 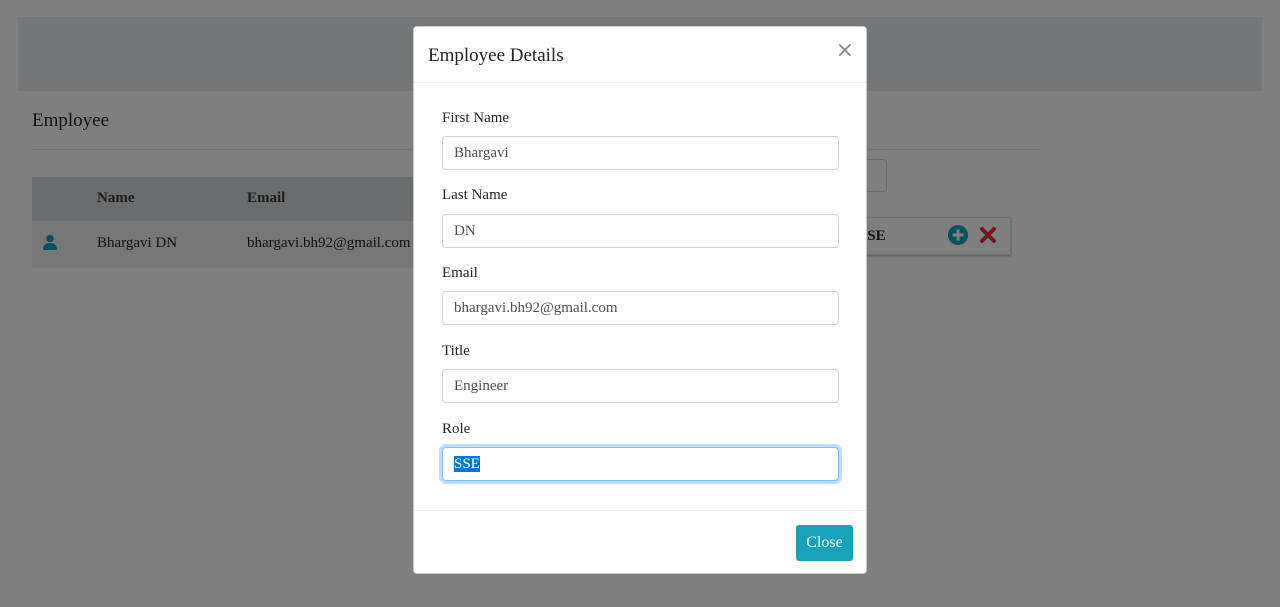 I want to click on close-button: Close, so click(x=824, y=543).